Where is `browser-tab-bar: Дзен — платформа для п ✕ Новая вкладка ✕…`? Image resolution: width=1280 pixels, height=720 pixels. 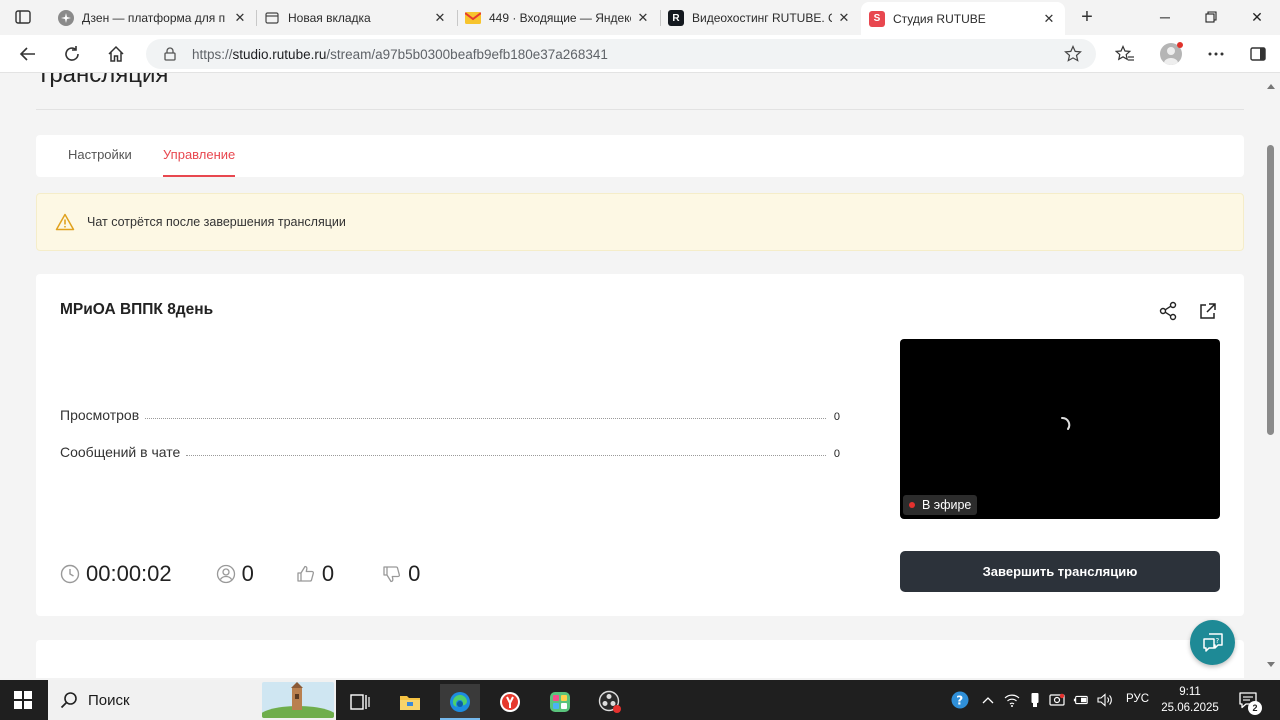 browser-tab-bar: Дзен — платформа для п ✕ Новая вкладка ✕… is located at coordinates (640, 17).